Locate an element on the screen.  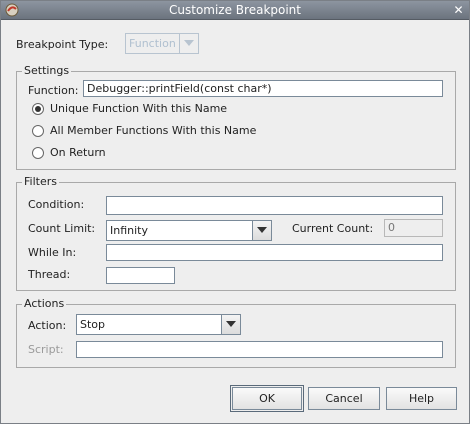
help-button: Help is located at coordinates (421, 398).